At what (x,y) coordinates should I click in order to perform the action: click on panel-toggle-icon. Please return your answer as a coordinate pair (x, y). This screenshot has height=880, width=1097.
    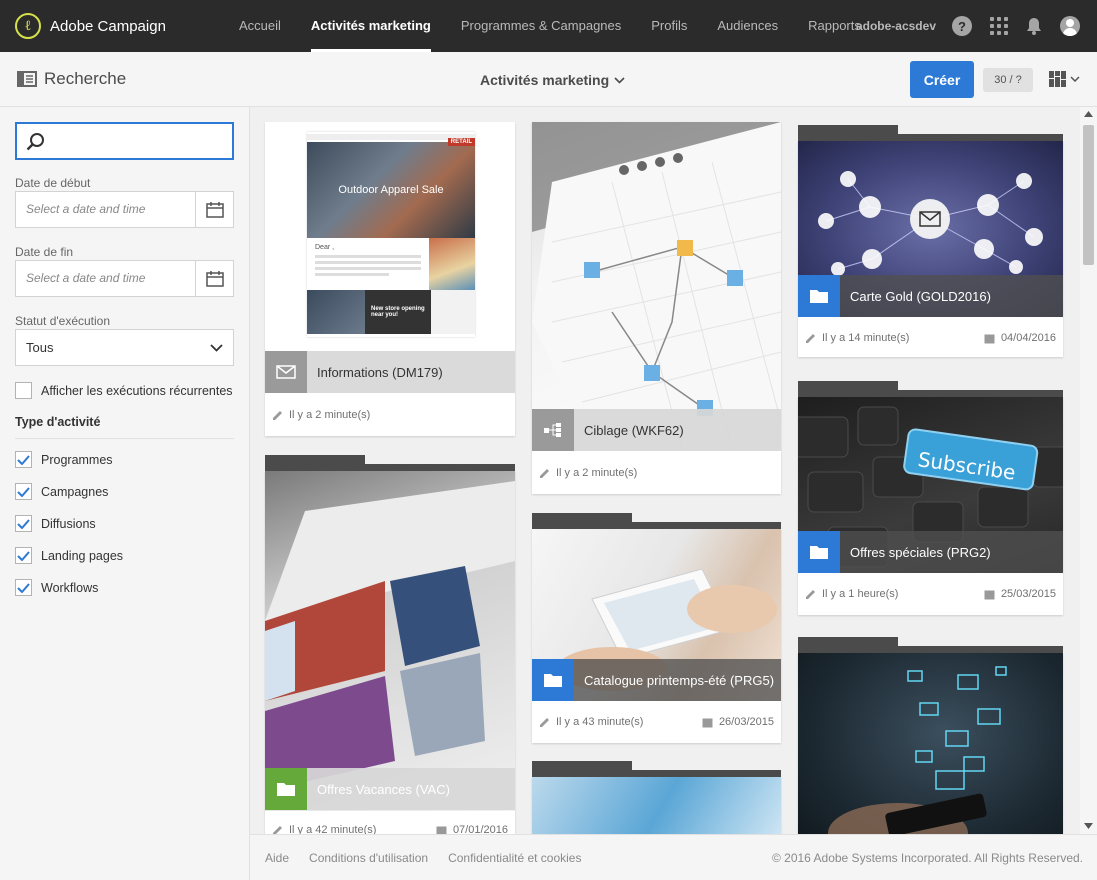
    Looking at the image, I should click on (27, 81).